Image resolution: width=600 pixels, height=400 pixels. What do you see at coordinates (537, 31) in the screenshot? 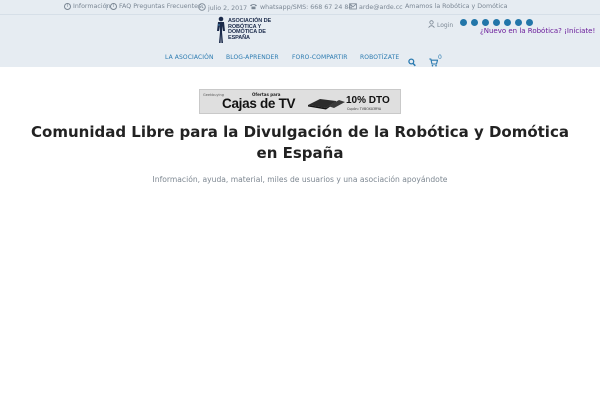
I see `nuevo-link: ¿Nuevo en la Robótica? ¡Iníciate!` at bounding box center [537, 31].